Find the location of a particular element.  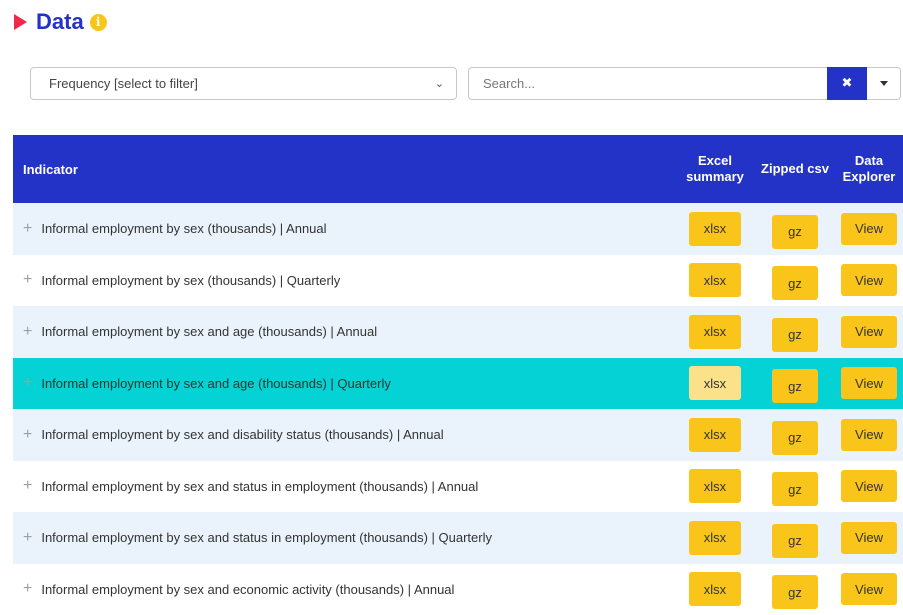

column-header-excel-summary: Excel summary is located at coordinates (715, 169).